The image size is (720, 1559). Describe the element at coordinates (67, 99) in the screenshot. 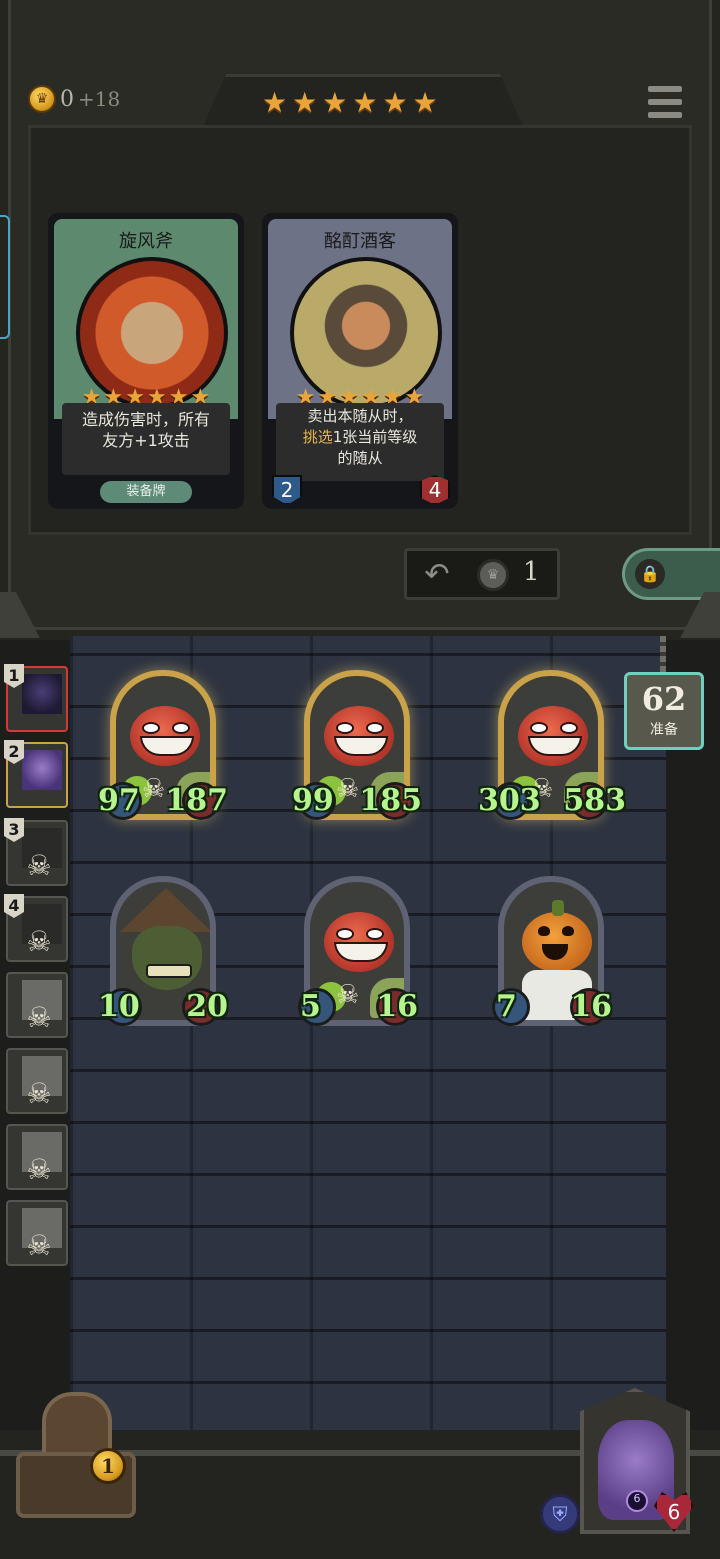

I see `gold-value: 0` at that location.